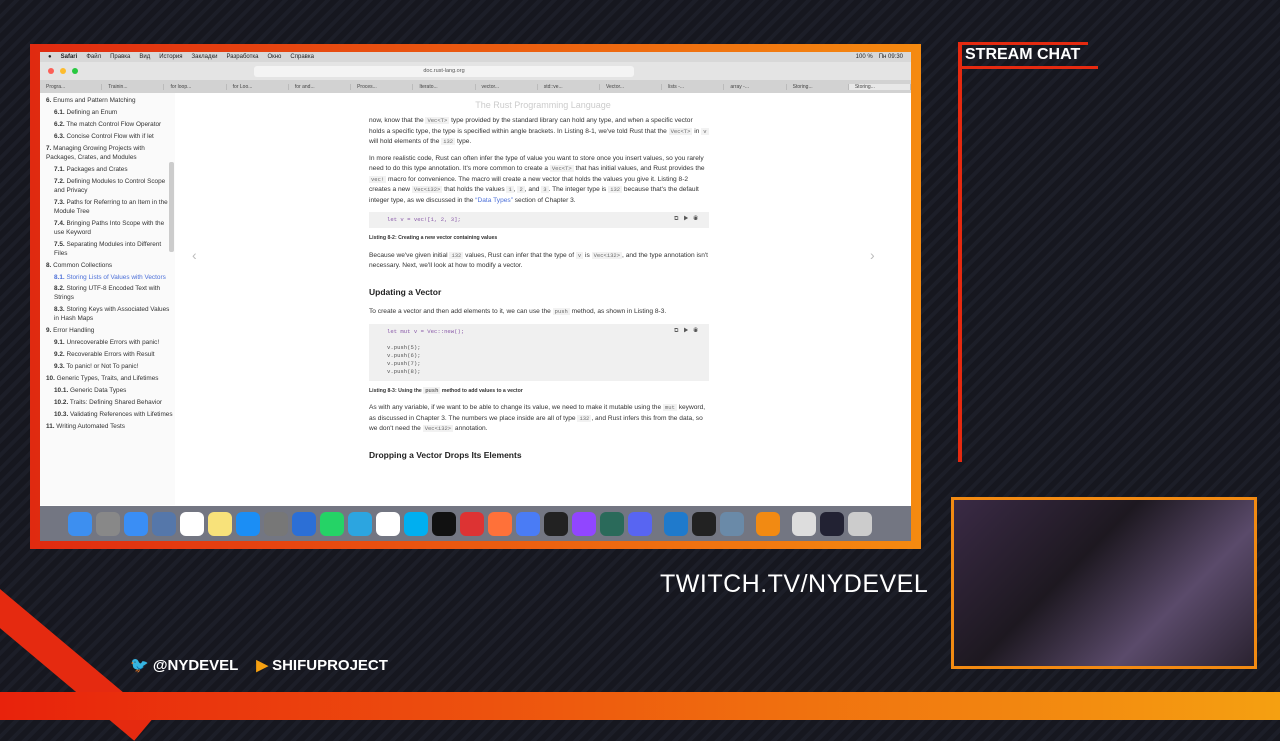  I want to click on menu-item: Закладки, so click(205, 57).